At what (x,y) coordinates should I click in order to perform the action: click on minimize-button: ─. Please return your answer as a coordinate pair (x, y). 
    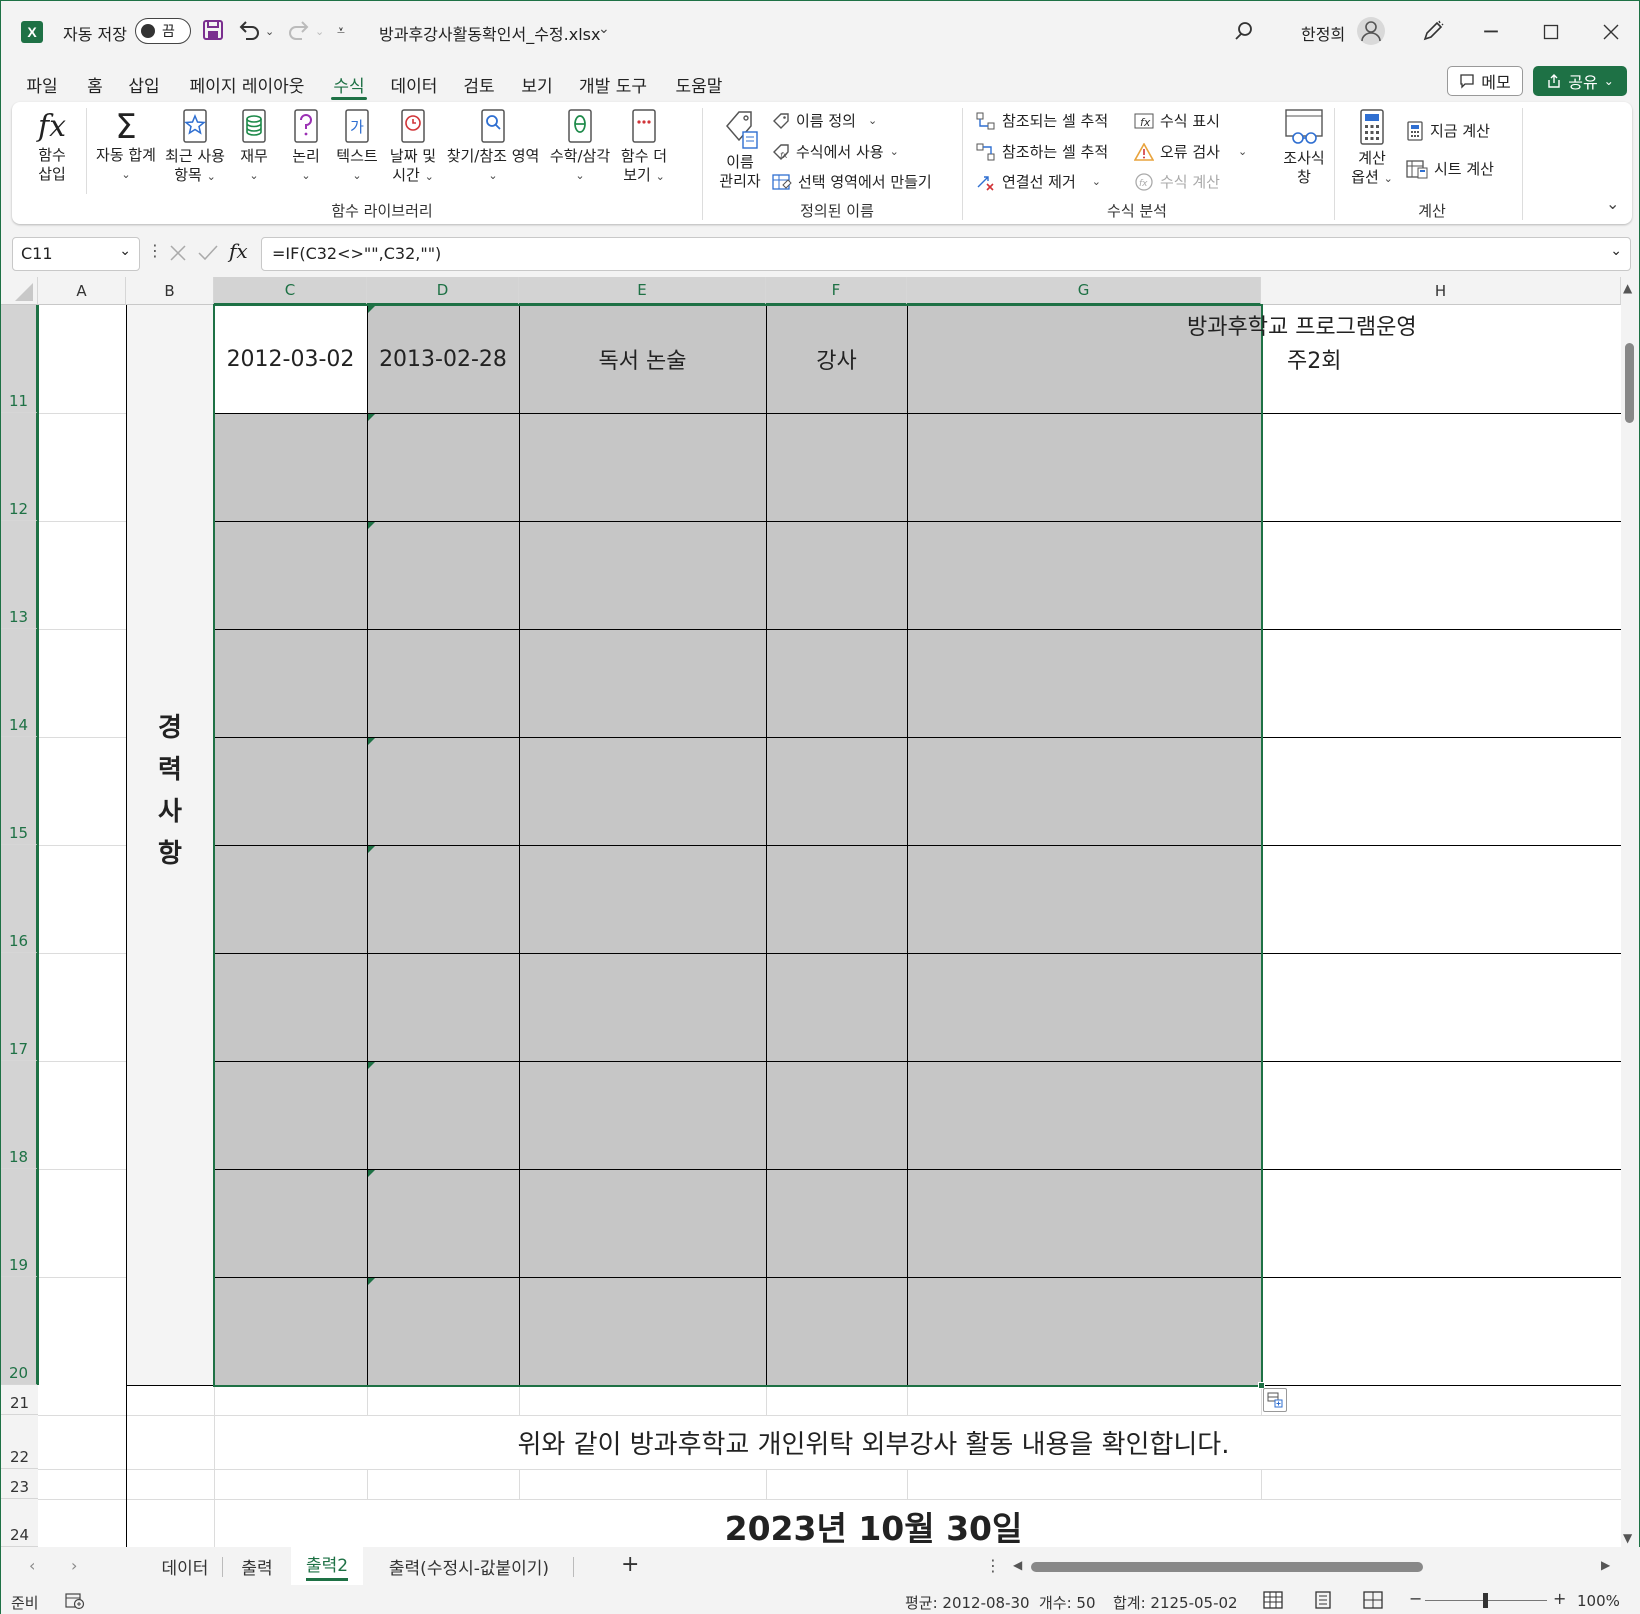
    Looking at the image, I should click on (1491, 32).